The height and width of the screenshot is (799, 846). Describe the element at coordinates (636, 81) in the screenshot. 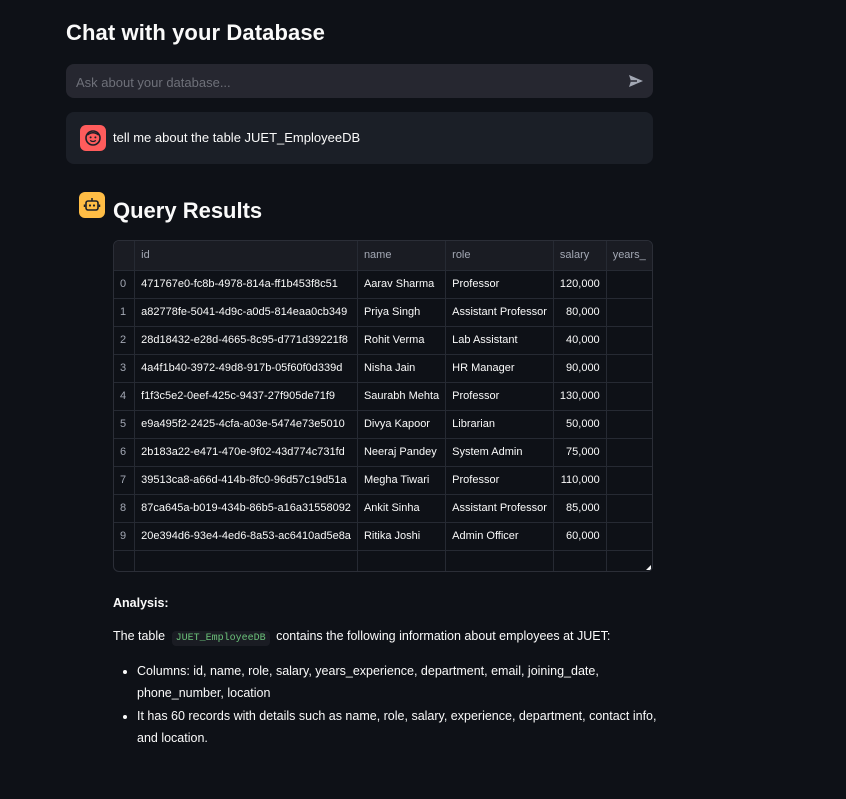

I see `send-icon` at that location.